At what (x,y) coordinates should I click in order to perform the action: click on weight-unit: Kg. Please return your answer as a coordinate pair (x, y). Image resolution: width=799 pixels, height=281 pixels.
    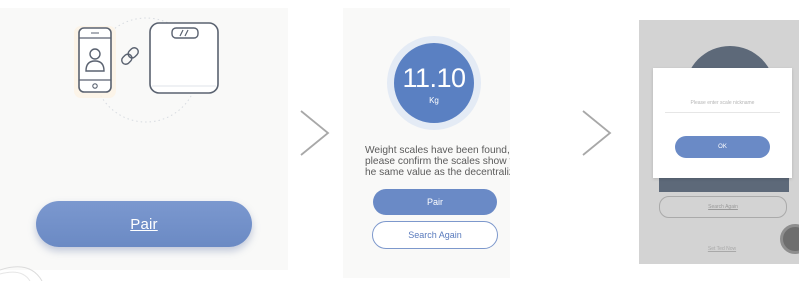
    Looking at the image, I should click on (434, 100).